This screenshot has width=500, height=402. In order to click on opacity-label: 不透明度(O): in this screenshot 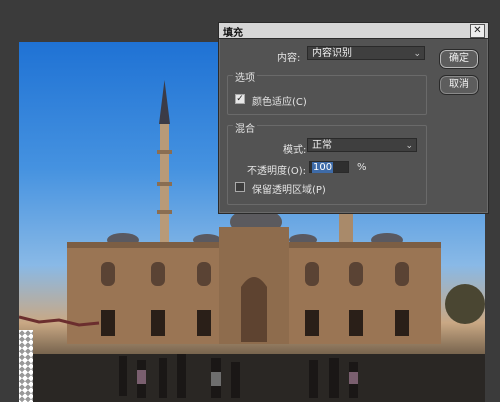, I will do `click(277, 171)`.